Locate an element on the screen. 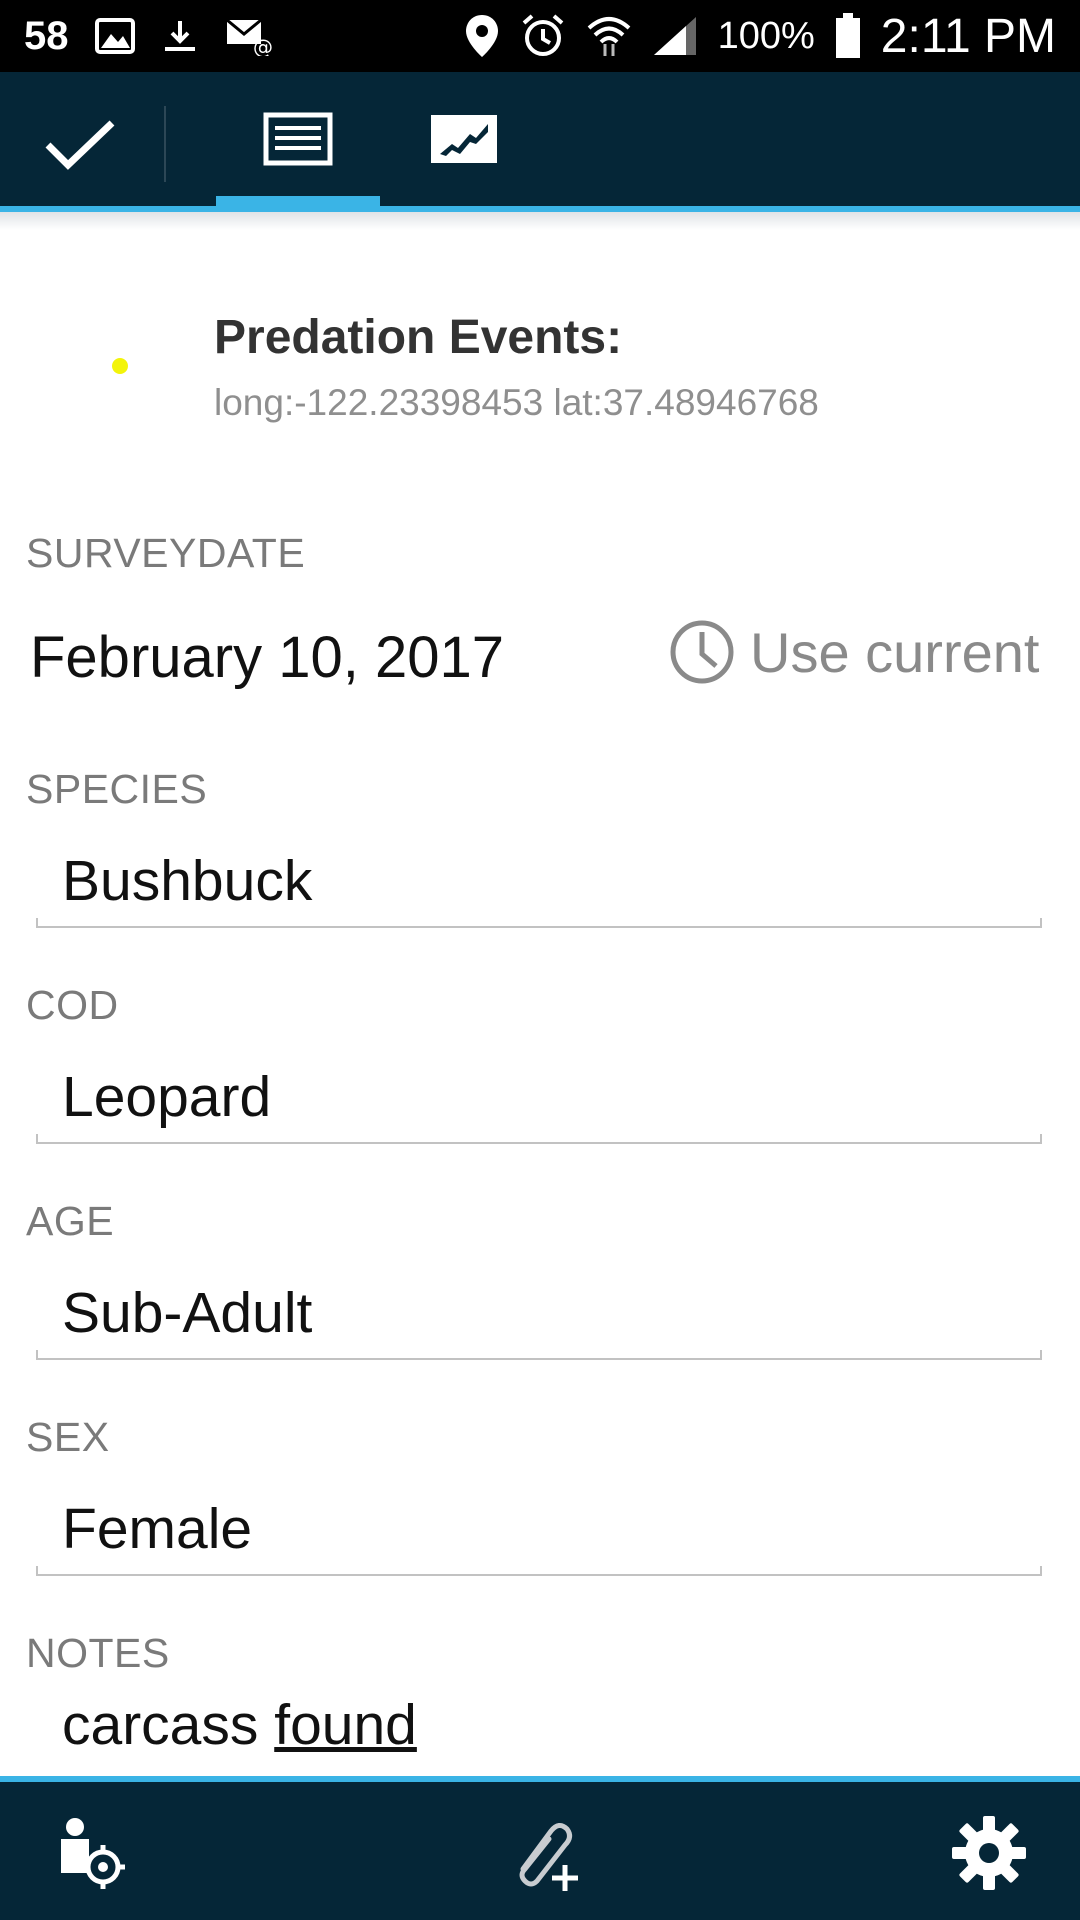  notes-field: carcass found is located at coordinates (239, 1725).